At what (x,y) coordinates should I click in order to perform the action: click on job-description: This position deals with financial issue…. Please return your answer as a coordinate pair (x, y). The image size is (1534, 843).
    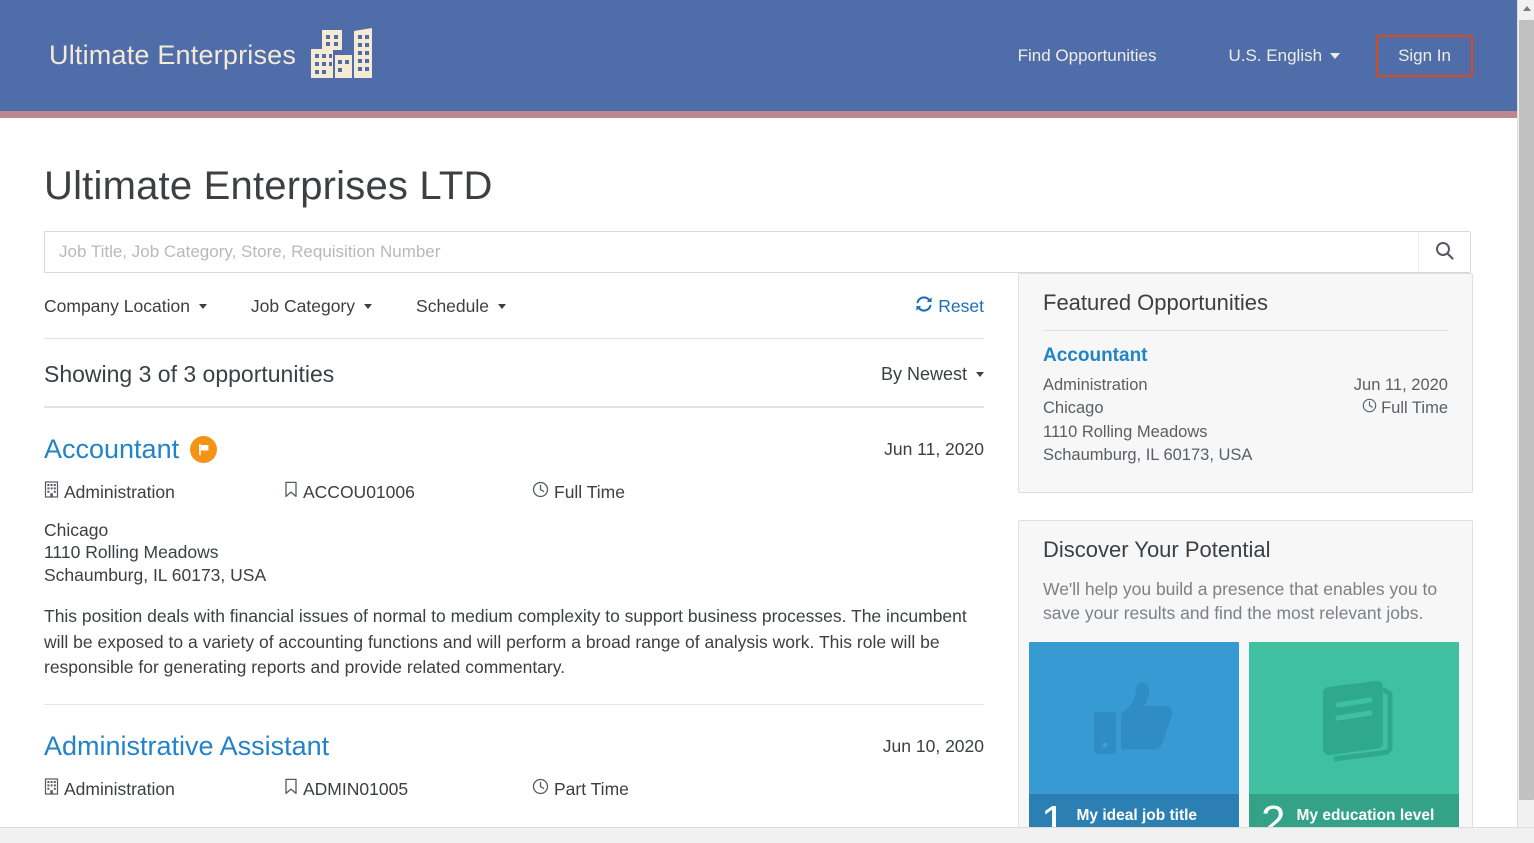
    Looking at the image, I should click on (505, 641).